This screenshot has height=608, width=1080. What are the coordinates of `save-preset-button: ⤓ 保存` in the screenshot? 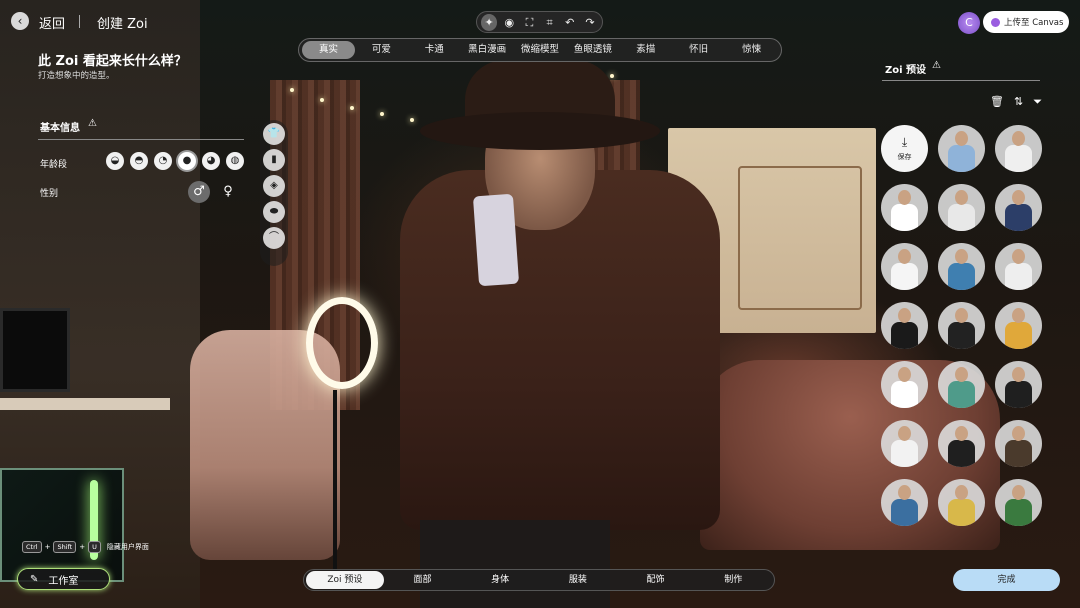 It's located at (904, 148).